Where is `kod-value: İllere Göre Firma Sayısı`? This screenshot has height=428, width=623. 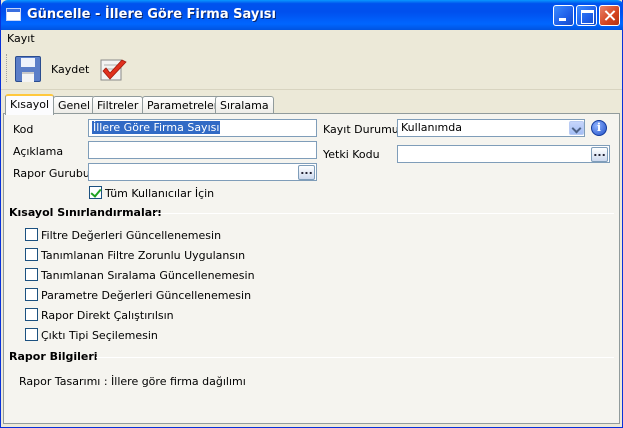
kod-value: İllere Göre Firma Sayısı is located at coordinates (156, 127).